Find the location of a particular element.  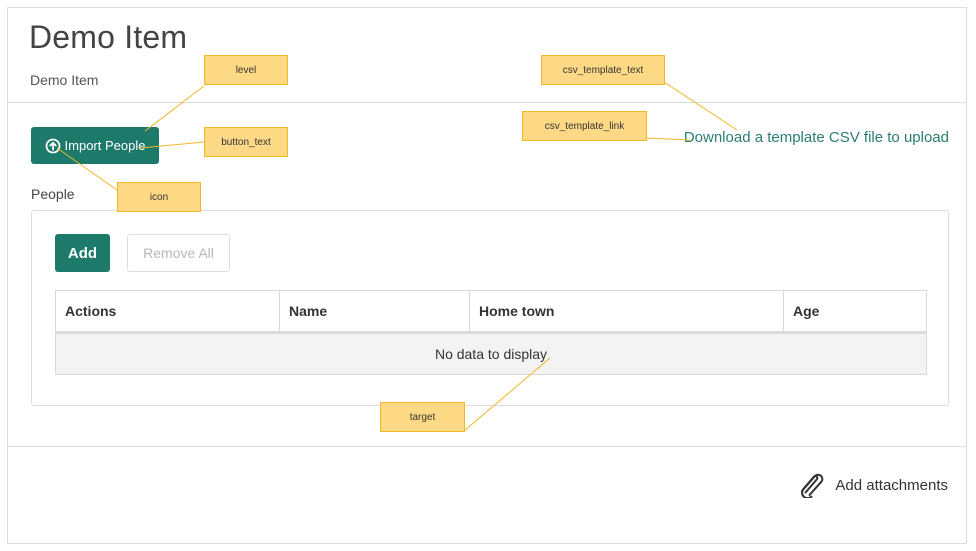

column-header-name: Name is located at coordinates (374, 312).